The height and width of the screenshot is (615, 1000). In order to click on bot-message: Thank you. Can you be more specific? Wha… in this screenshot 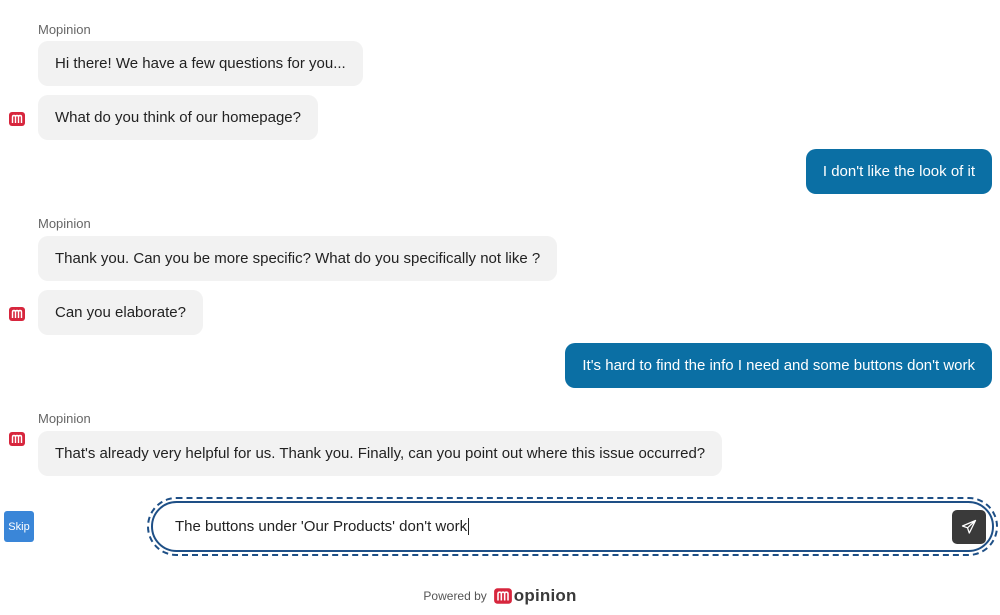, I will do `click(298, 258)`.